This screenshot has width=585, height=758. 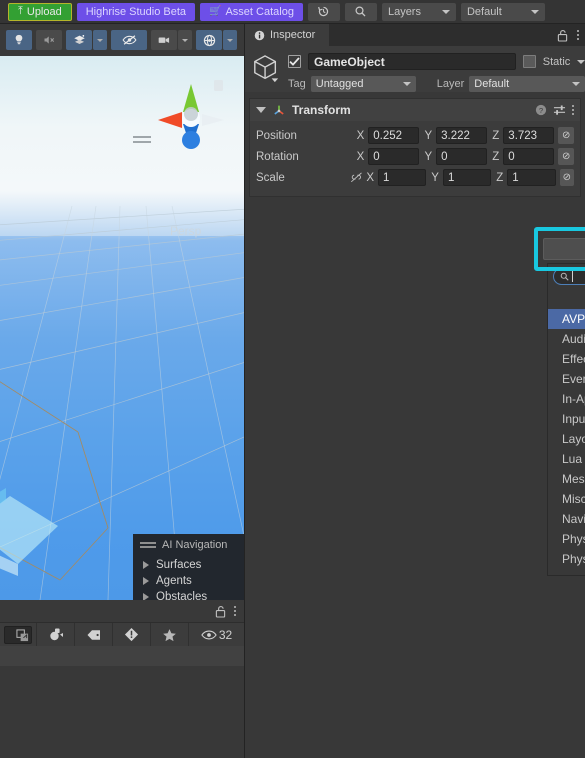 I want to click on constrain-proportions-off-icon, so click(x=356, y=177).